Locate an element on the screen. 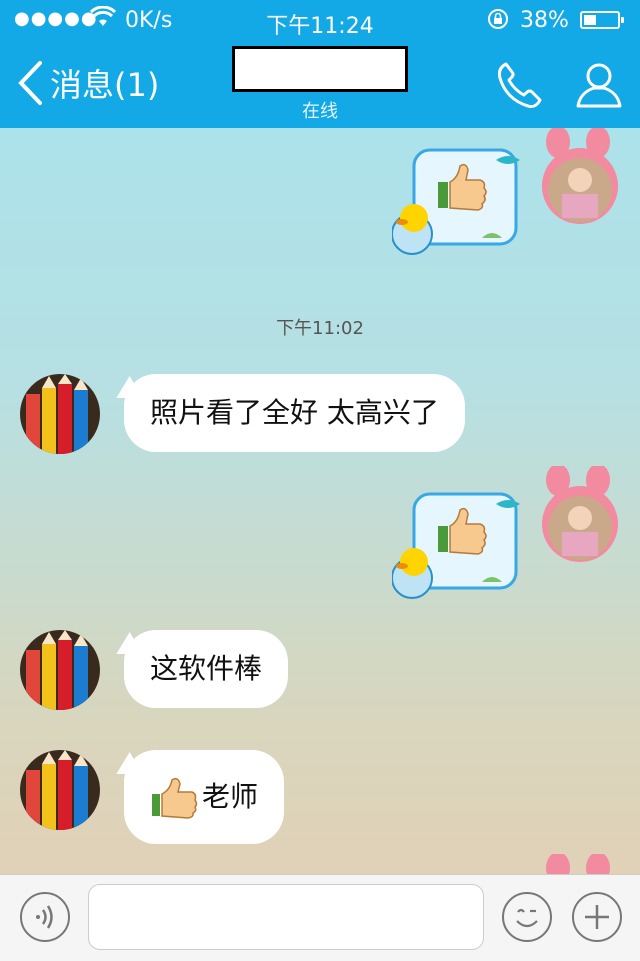  call-button is located at coordinates (519, 85).